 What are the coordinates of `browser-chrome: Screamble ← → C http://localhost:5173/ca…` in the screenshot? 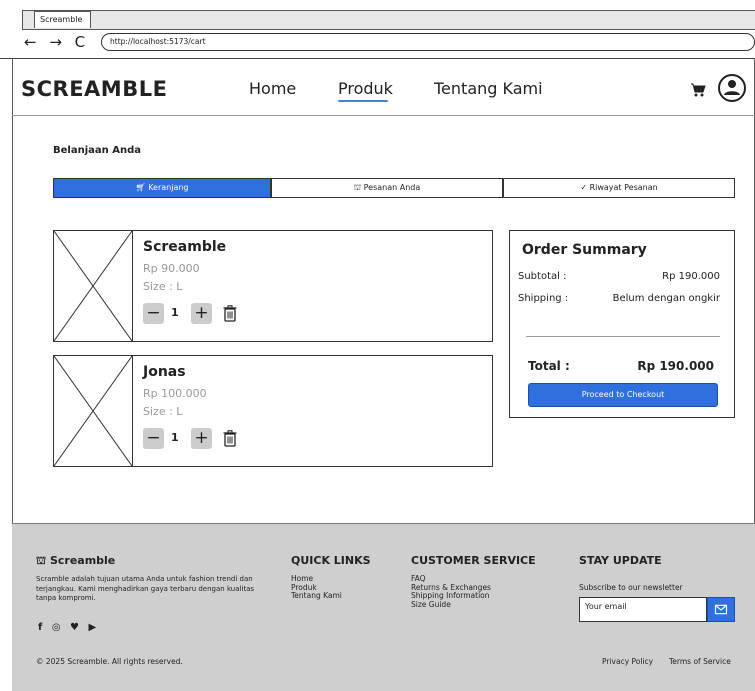 It's located at (377, 29).